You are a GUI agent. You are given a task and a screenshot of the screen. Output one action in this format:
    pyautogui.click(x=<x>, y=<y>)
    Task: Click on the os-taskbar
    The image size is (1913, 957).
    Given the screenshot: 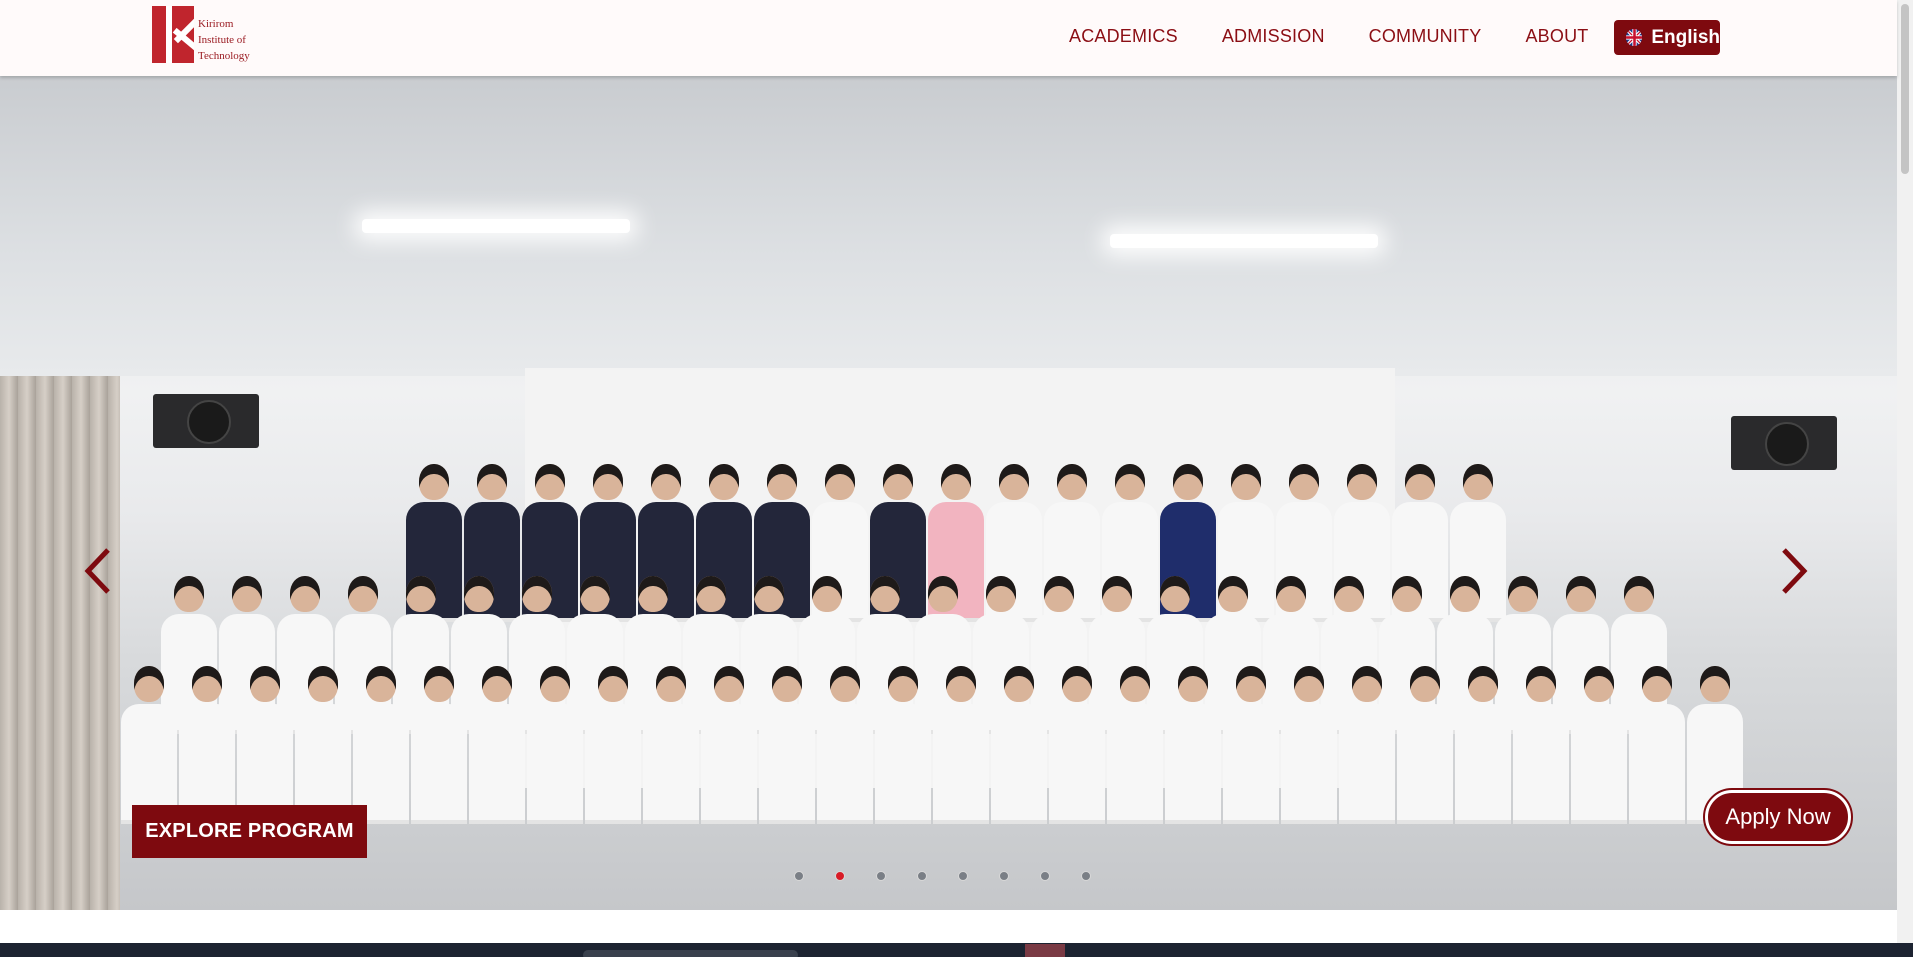 What is the action you would take?
    pyautogui.click(x=956, y=950)
    